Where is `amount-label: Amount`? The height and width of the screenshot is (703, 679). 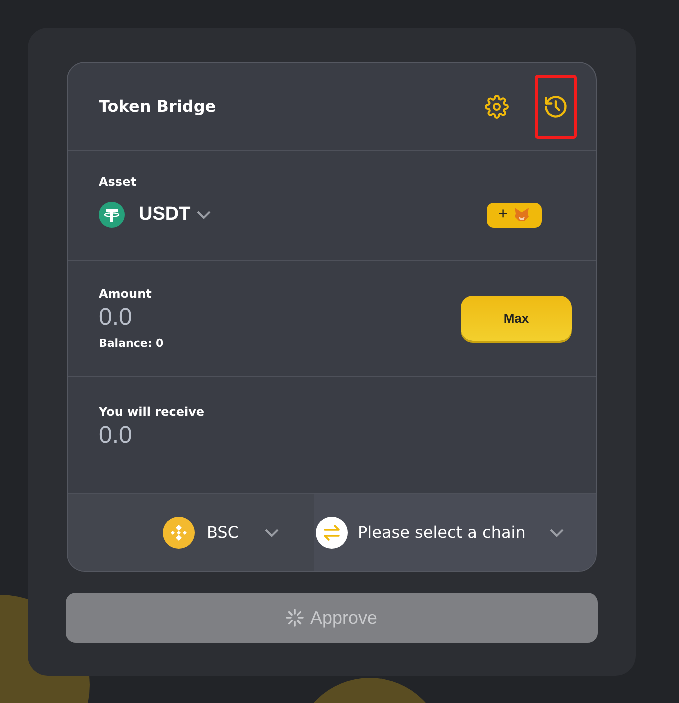 amount-label: Amount is located at coordinates (126, 294).